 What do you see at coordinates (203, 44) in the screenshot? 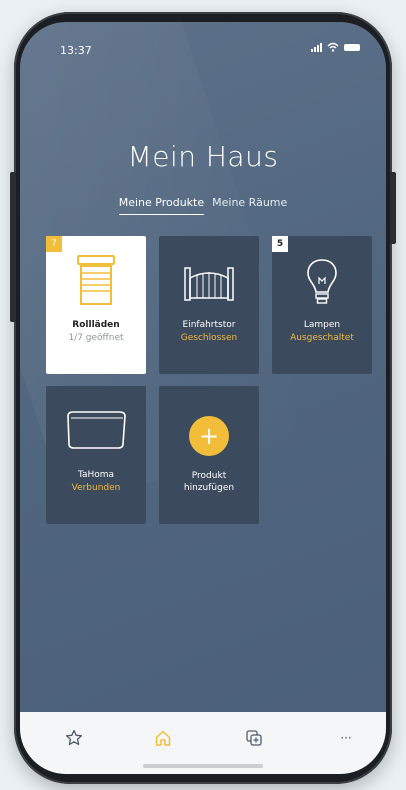
I see `status-bar: 13:37` at bounding box center [203, 44].